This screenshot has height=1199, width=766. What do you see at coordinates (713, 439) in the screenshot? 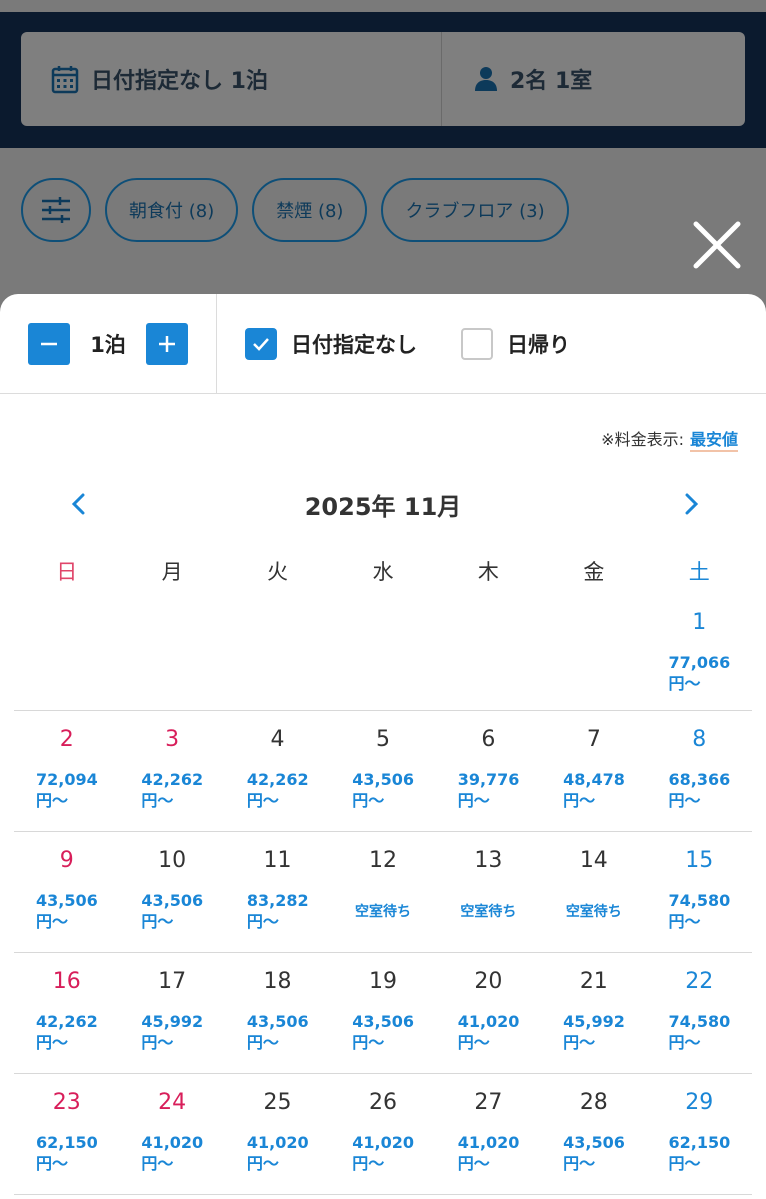
I see `price-display-mode: 最安値` at bounding box center [713, 439].